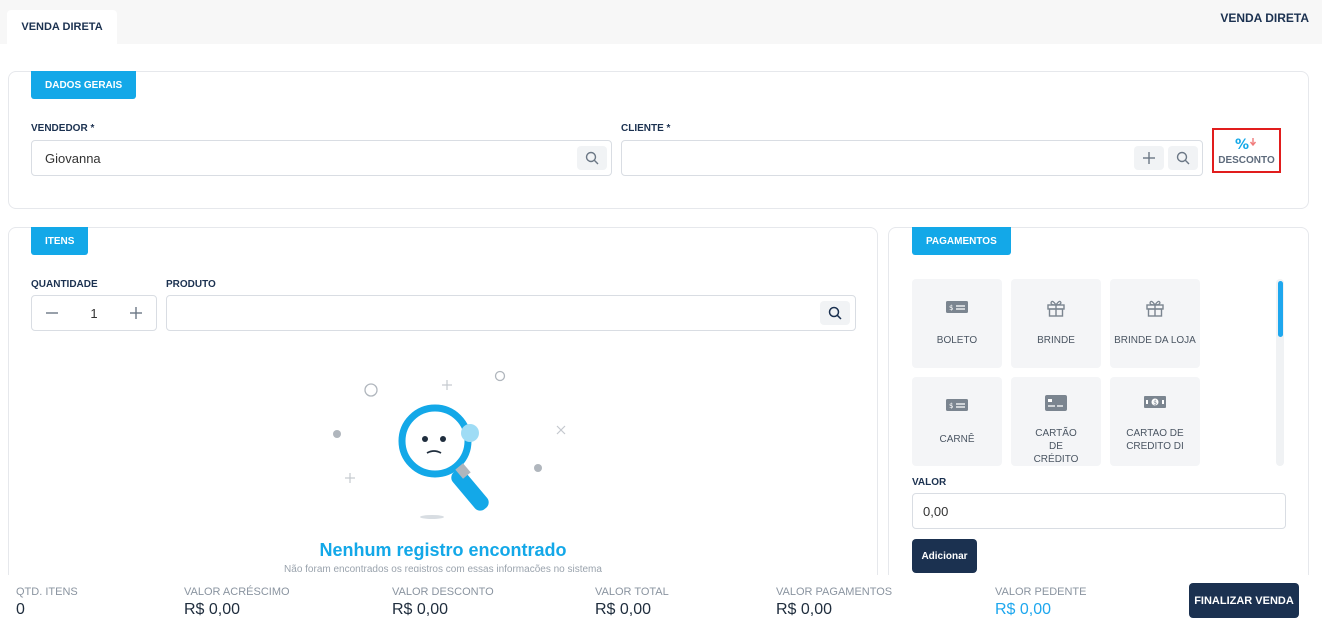  Describe the element at coordinates (834, 592) in the screenshot. I see `payments-total-label: VALOR PAGAMENTOS` at that location.